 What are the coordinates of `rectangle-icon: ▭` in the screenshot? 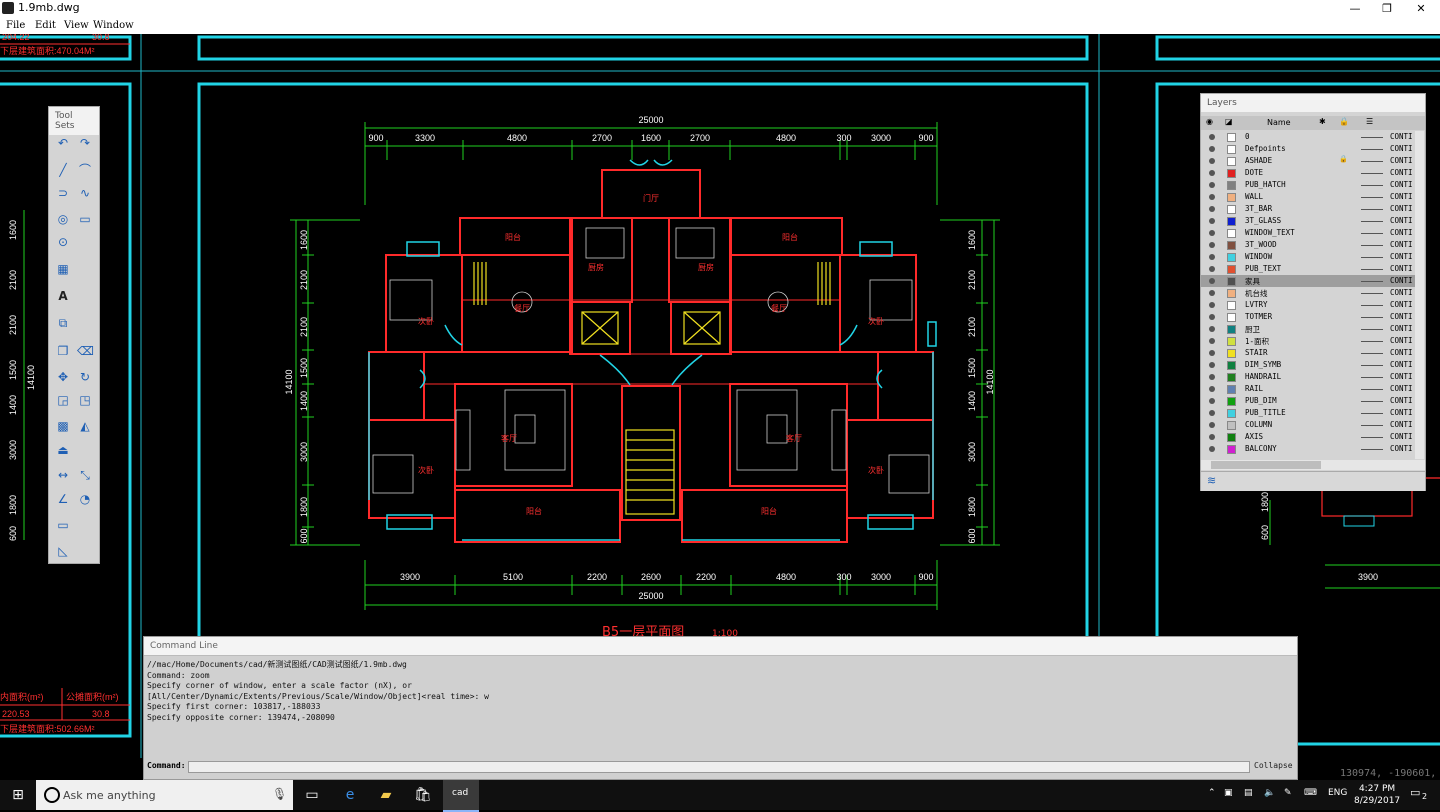 It's located at (85, 219).